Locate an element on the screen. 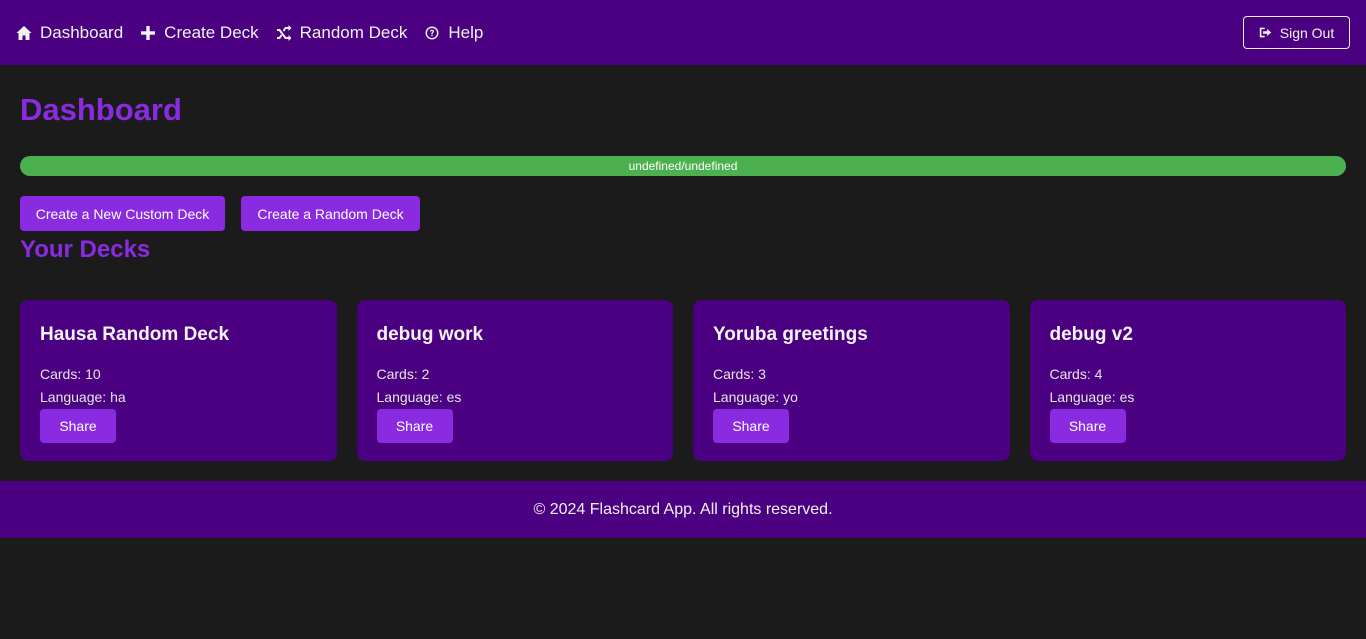 This screenshot has height=639, width=1366. deck-language: Language: yo is located at coordinates (755, 397).